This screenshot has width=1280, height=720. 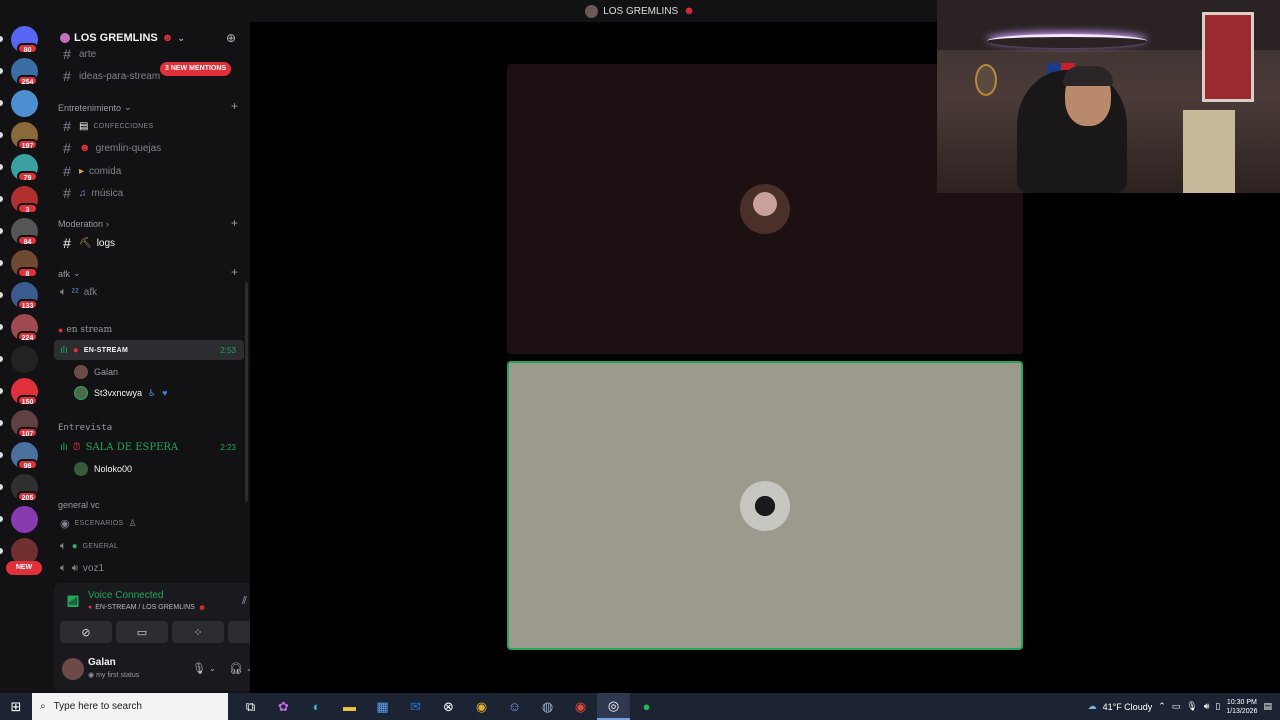 I want to click on voice-channel-en-stream: ılı ● EN-STREAM 2:53, so click(x=149, y=350).